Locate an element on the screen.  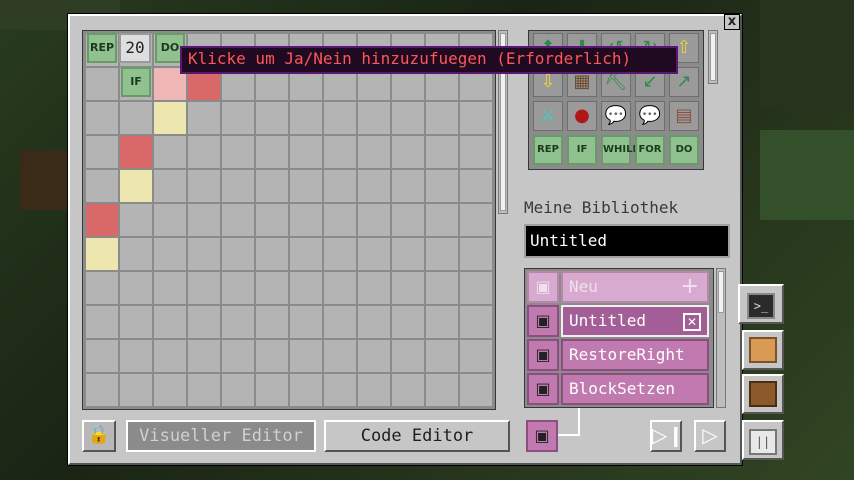
delete-icon: ✕ is located at coordinates (692, 322).